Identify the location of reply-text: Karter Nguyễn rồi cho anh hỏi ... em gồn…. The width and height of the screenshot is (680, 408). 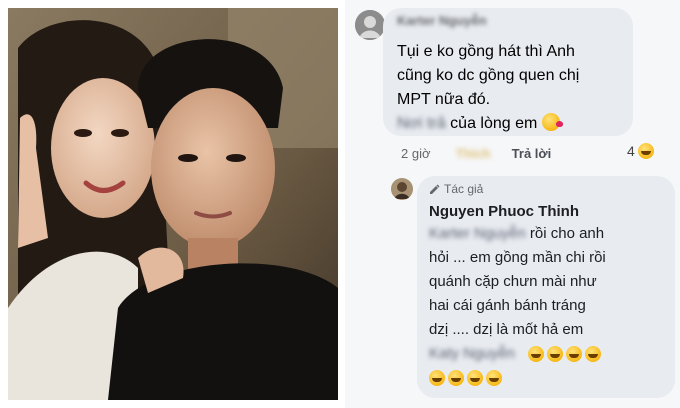
(549, 294).